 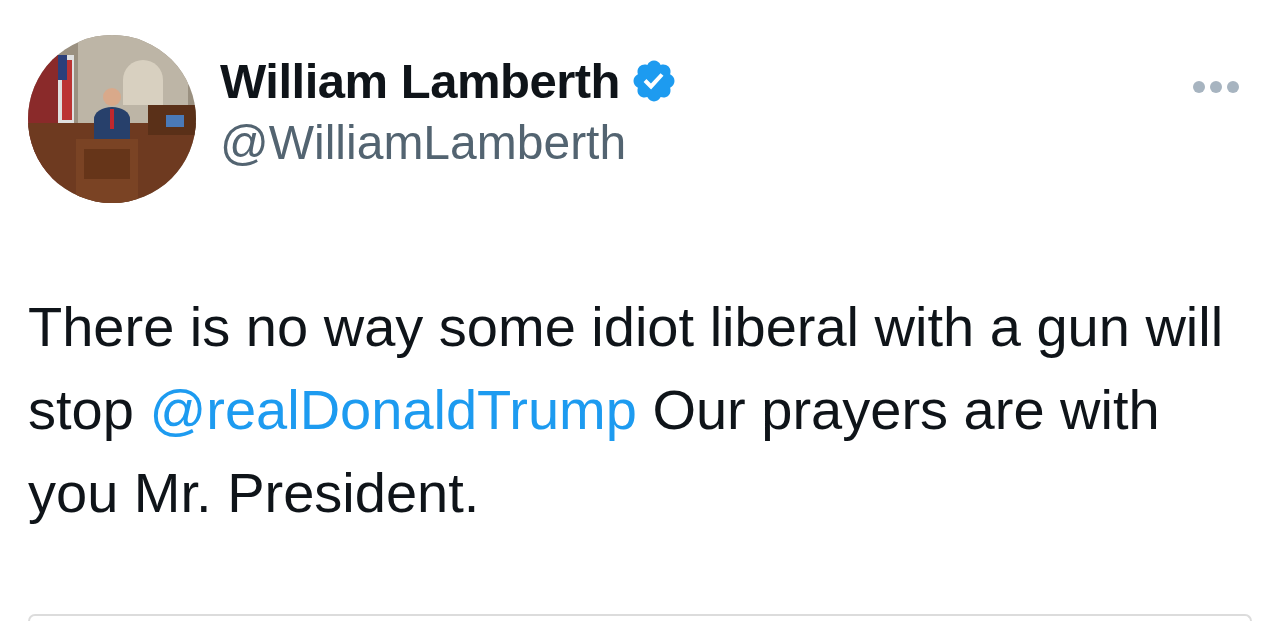 I want to click on more-options-icon, so click(x=1216, y=87).